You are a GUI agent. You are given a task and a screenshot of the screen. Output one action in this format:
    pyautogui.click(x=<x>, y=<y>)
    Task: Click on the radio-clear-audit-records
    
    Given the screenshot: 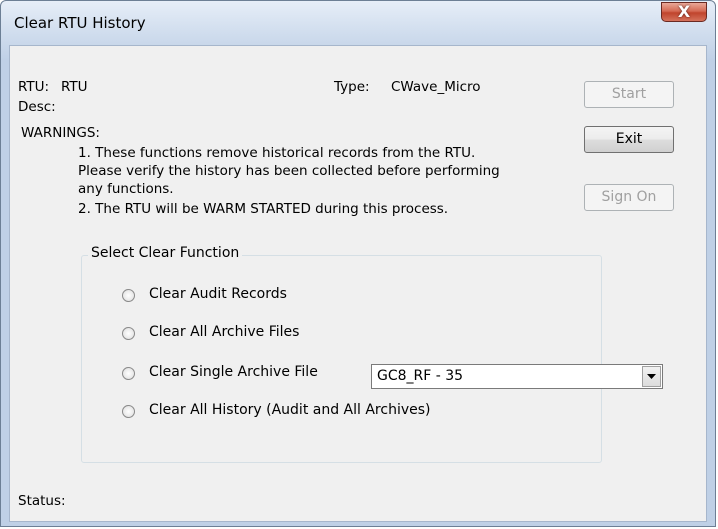 What is the action you would take?
    pyautogui.click(x=128, y=295)
    